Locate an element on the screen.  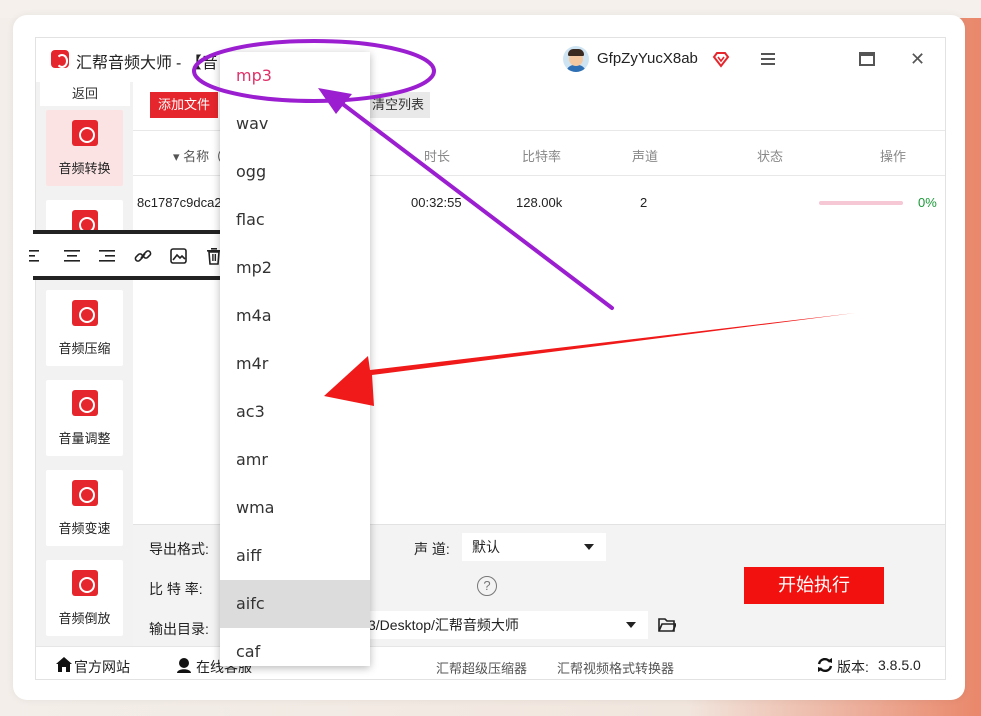
format-option-wav: wav is located at coordinates (295, 124).